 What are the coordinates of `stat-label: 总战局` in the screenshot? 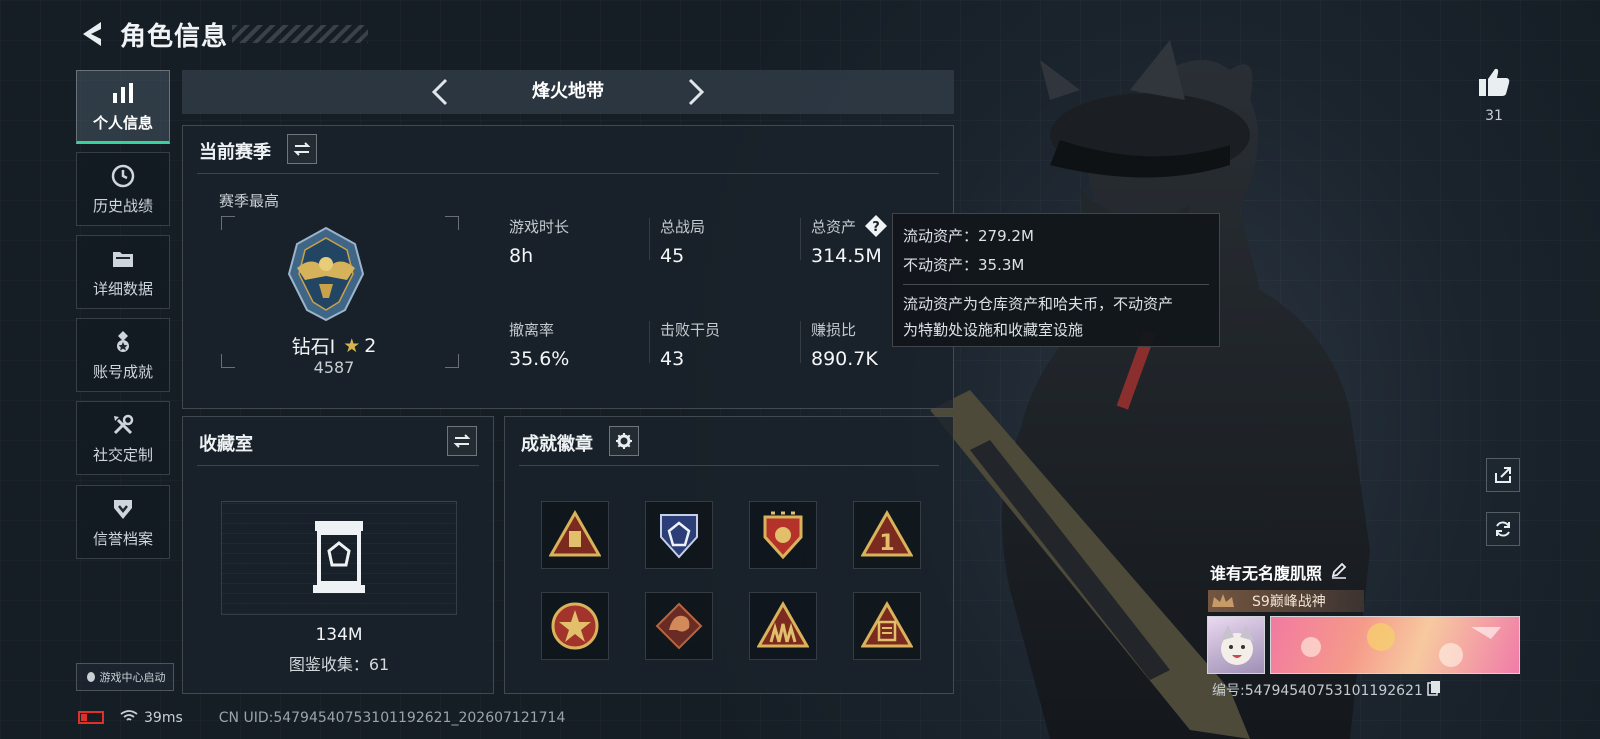 It's located at (683, 227).